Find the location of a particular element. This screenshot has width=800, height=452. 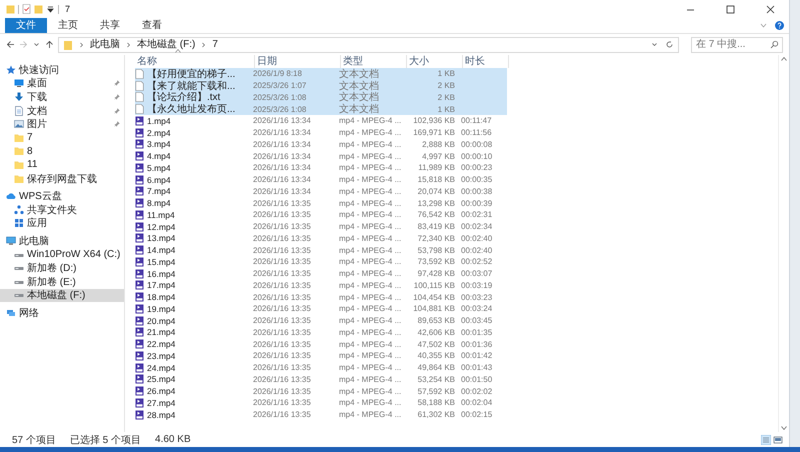

type-cell-text: 文本文档 is located at coordinates (359, 74).